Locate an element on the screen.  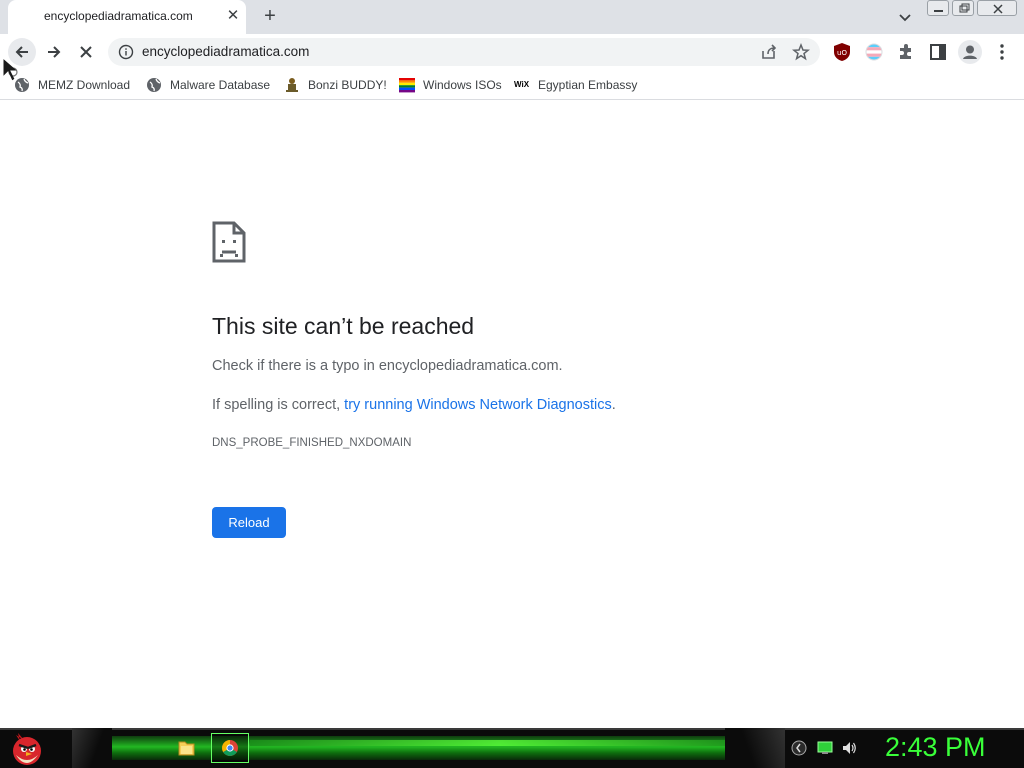
mouse-cursor-icon is located at coordinates (11, 69).